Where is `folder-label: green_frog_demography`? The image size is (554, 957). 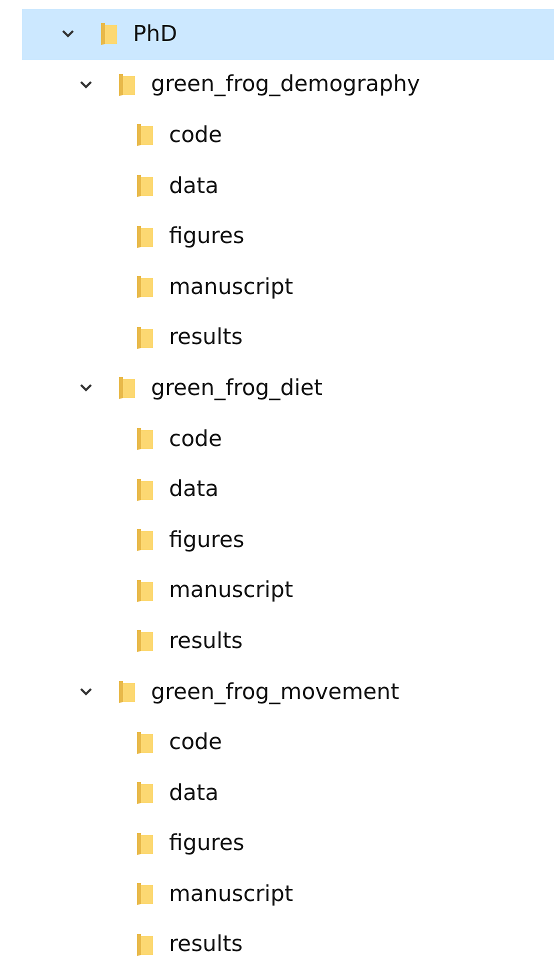 folder-label: green_frog_demography is located at coordinates (285, 85).